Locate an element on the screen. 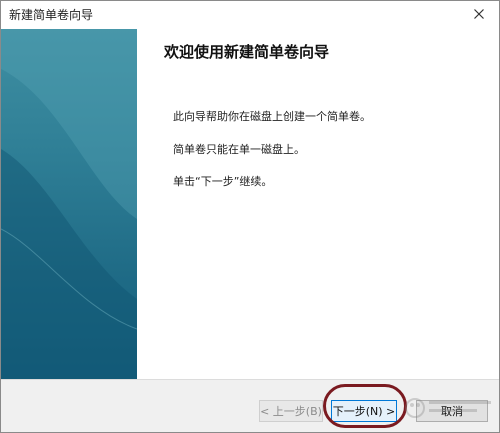 This screenshot has height=433, width=500. close-button is located at coordinates (479, 14).